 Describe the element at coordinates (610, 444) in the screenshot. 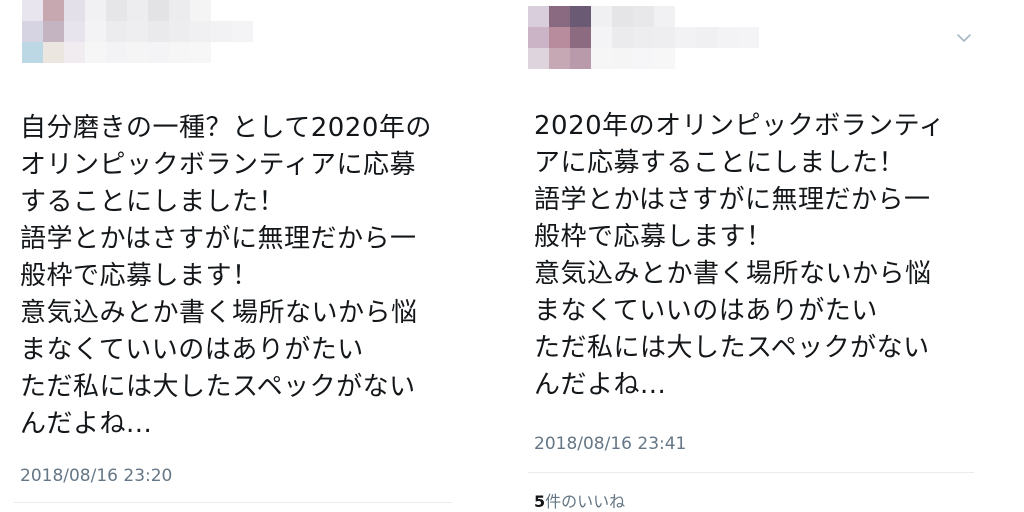

I see `tweet-timestamp: 2018/08/16 23:41` at that location.